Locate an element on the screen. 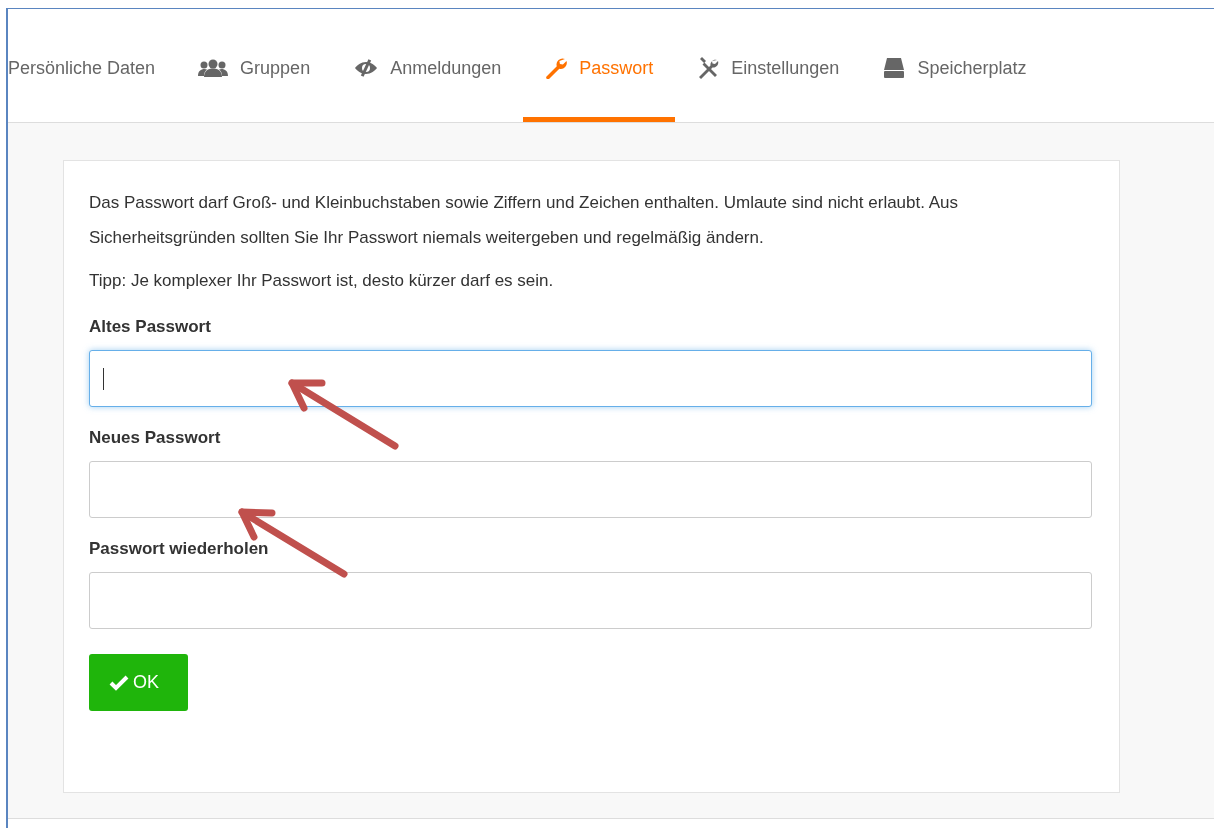 The width and height of the screenshot is (1214, 828). tab: Persönliche Daten is located at coordinates (92, 65).